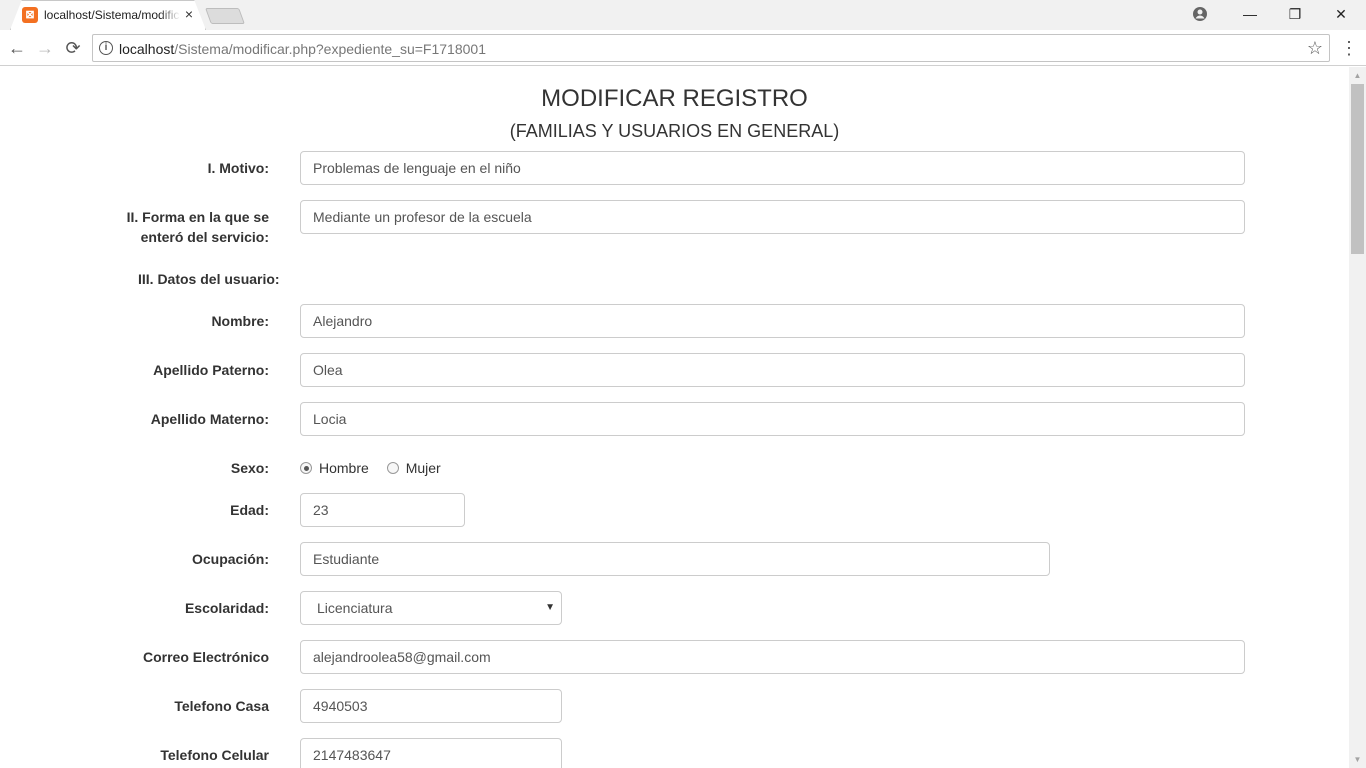  Describe the element at coordinates (675, 559) in the screenshot. I see `ocupacion-input: Estudiante` at that location.